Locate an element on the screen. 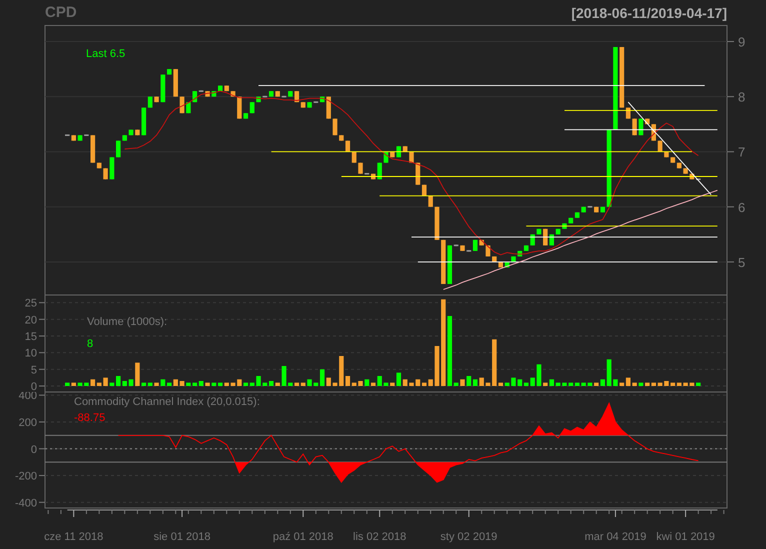 Image resolution: width=766 pixels, height=549 pixels. axis-label: 25 is located at coordinates (30, 304).